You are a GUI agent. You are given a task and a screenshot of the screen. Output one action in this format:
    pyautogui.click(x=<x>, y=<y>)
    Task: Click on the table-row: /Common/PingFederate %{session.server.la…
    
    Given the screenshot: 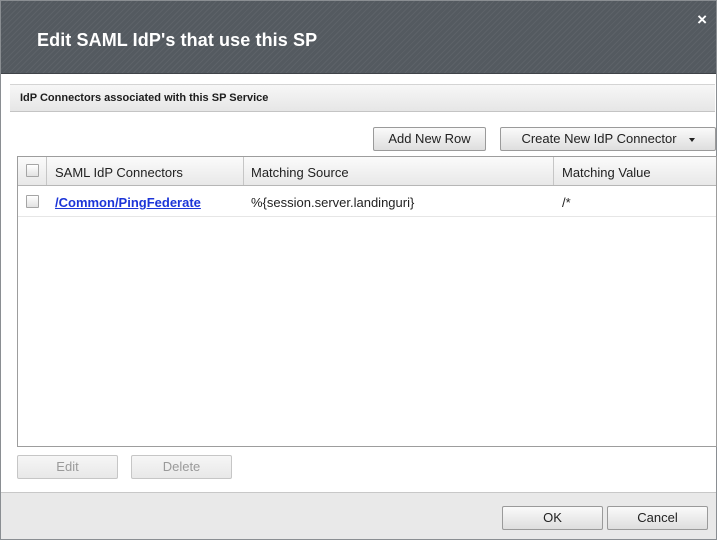 What is the action you would take?
    pyautogui.click(x=367, y=202)
    